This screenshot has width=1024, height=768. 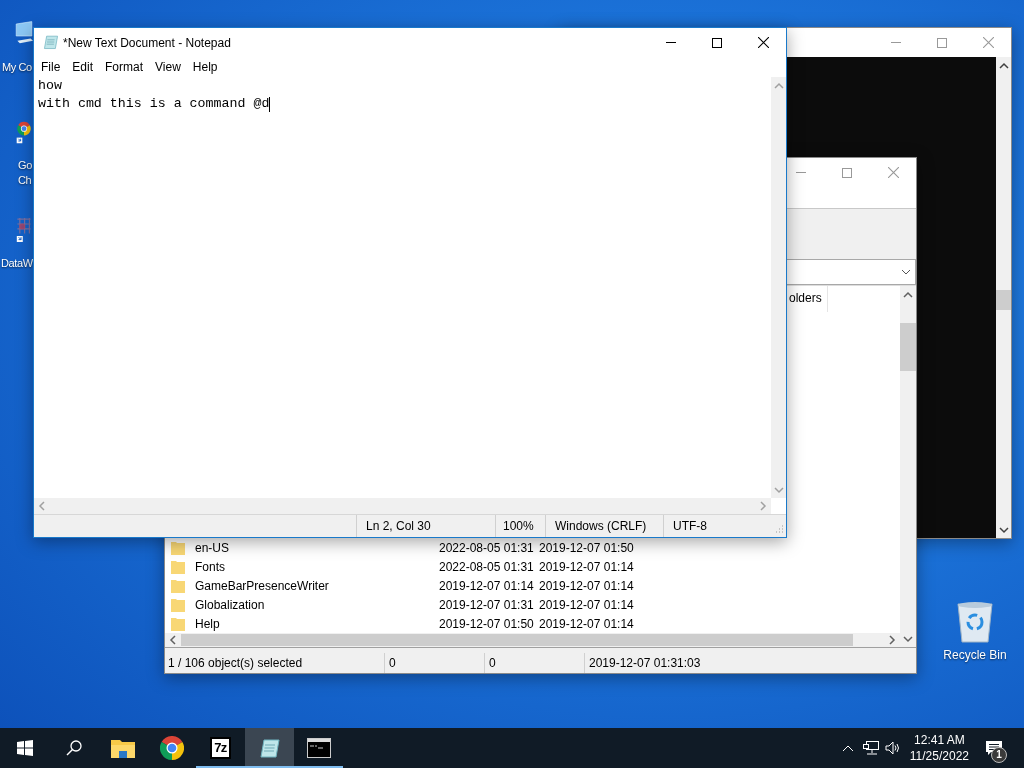 What do you see at coordinates (16, 263) in the screenshot?
I see `icon-label: DataW` at bounding box center [16, 263].